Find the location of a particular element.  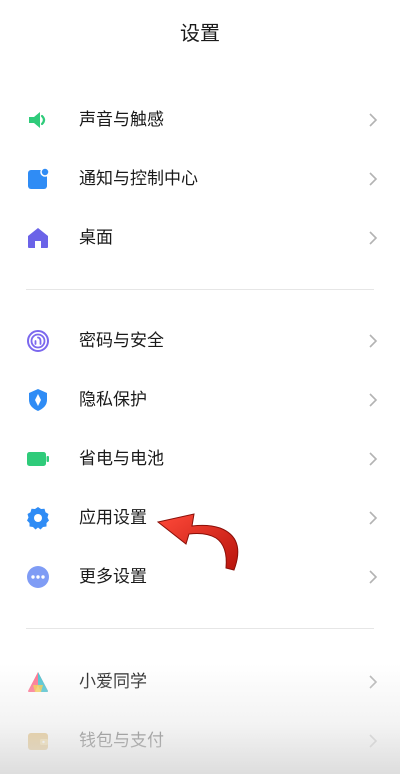

gear-icon is located at coordinates (38, 518).